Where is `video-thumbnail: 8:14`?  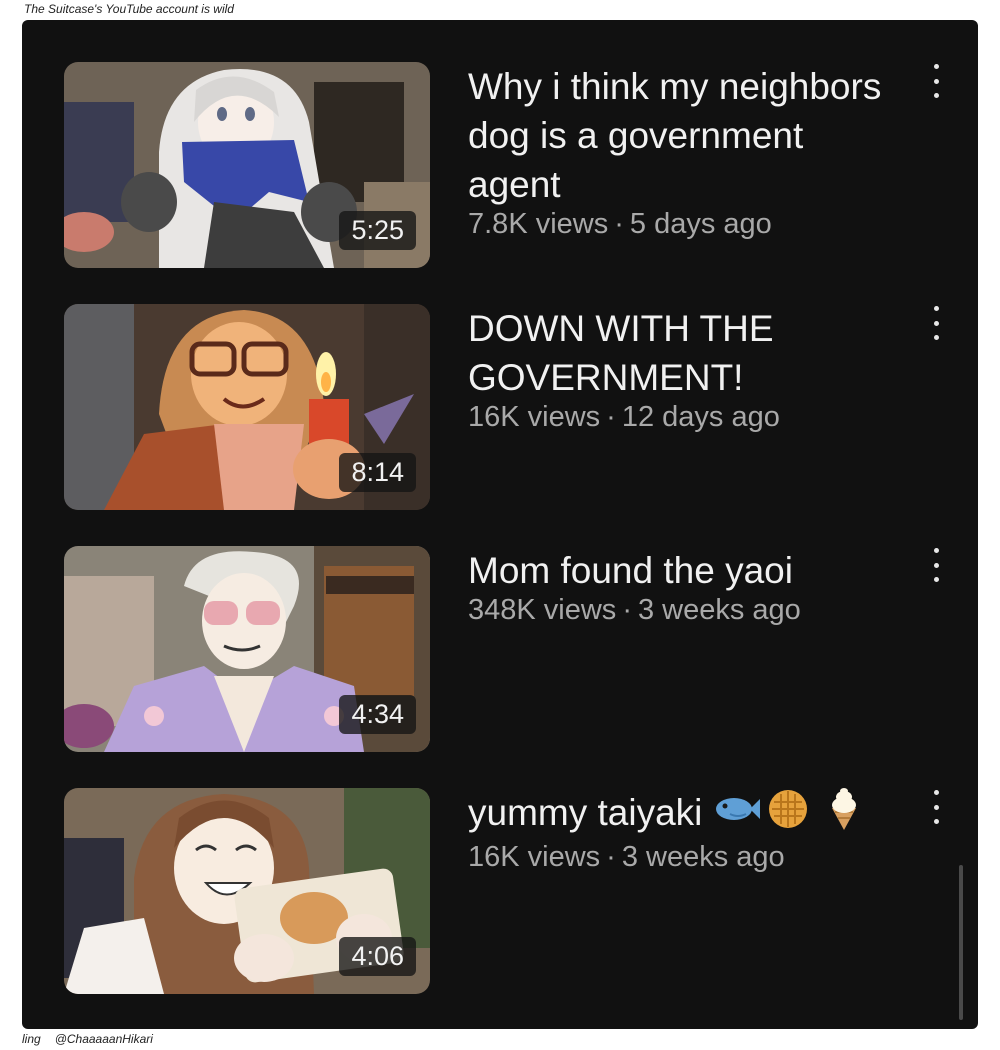
video-thumbnail: 8:14 is located at coordinates (247, 407).